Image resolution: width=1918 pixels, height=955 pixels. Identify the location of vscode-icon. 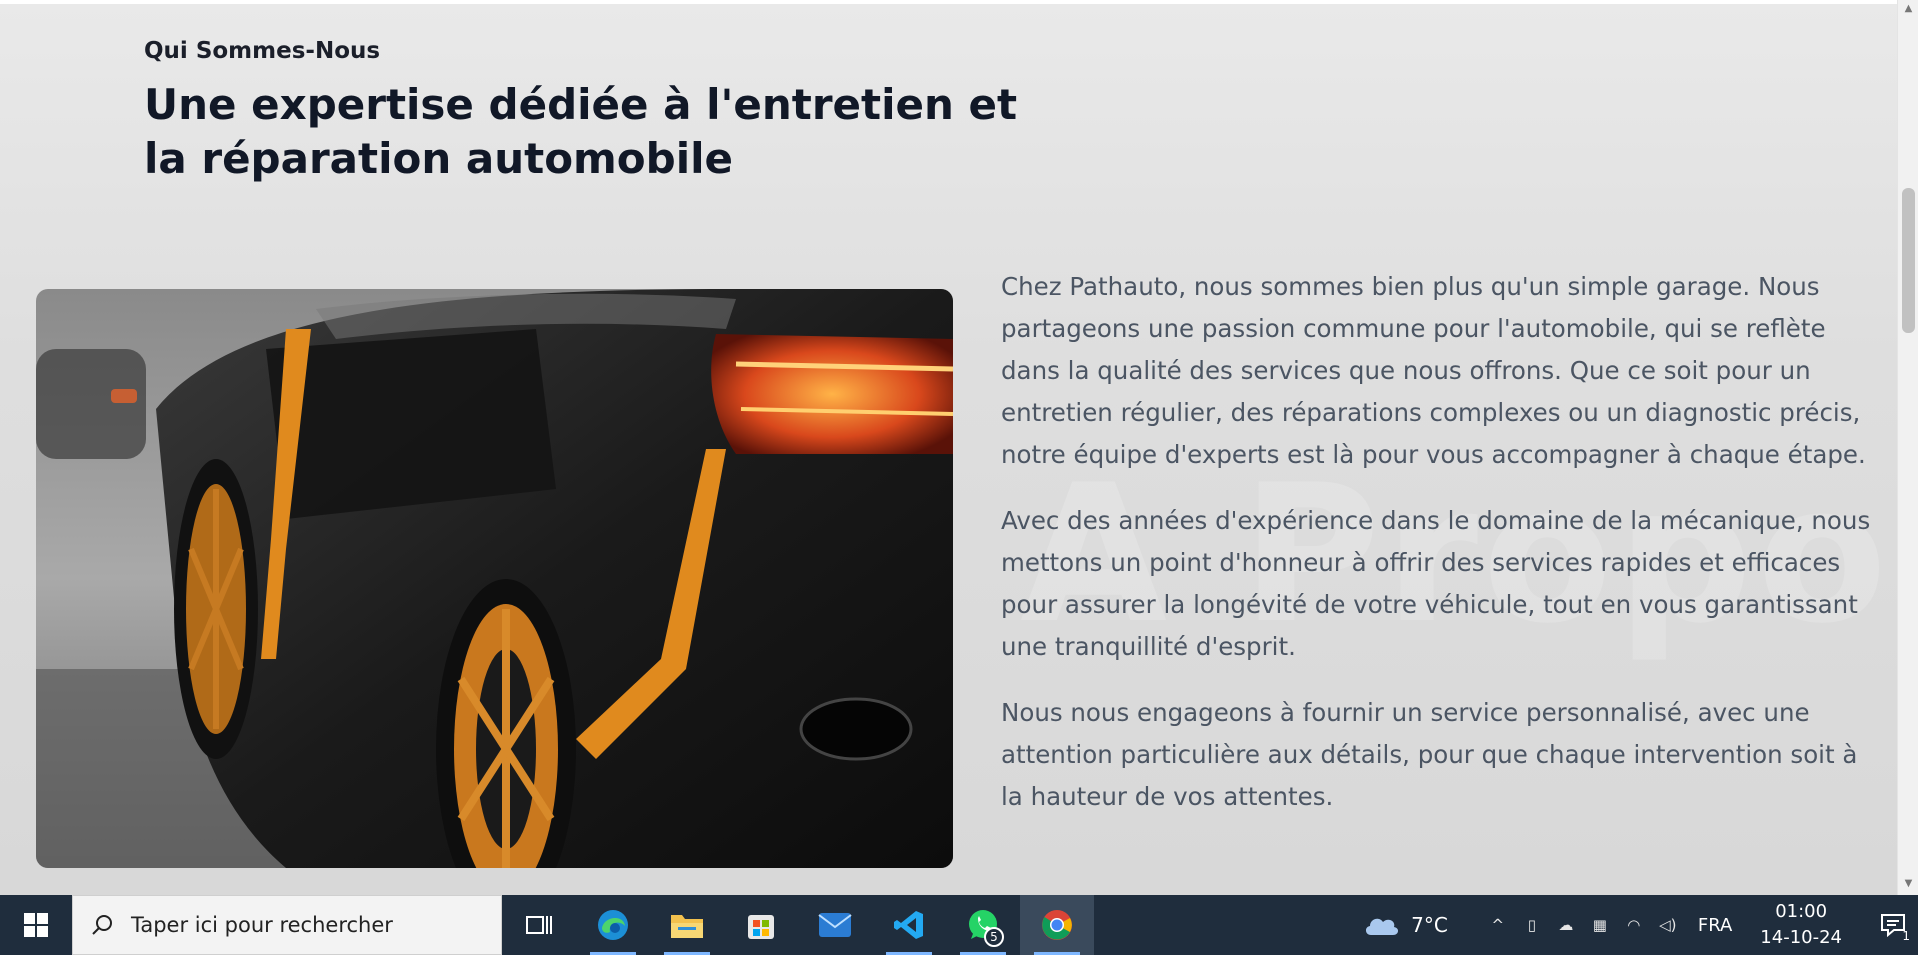
(908, 925).